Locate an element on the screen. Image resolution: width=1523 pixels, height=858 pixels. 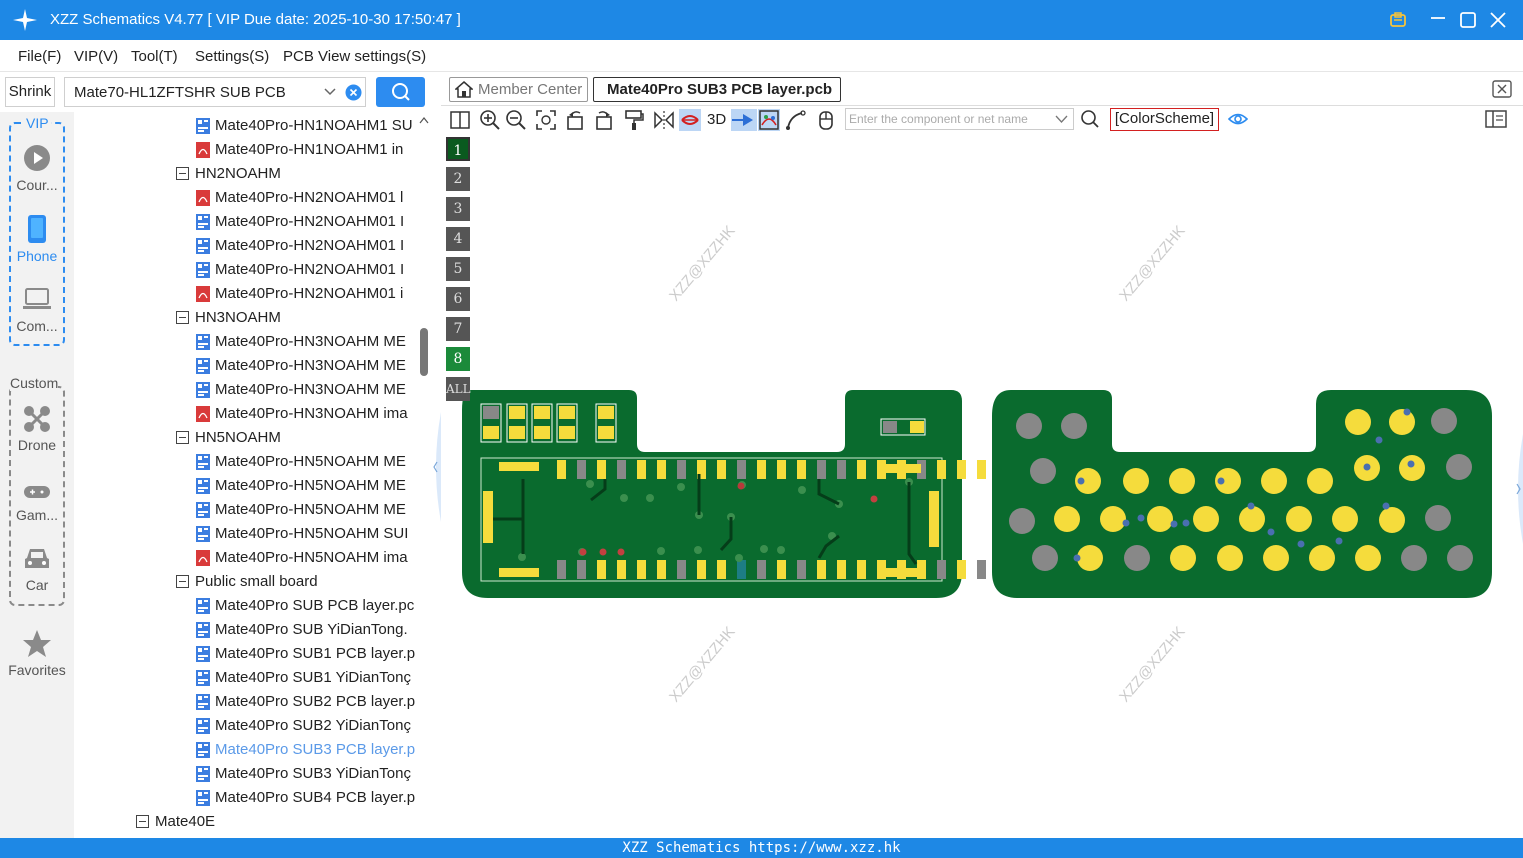
draw-trace-icon is located at coordinates (796, 120).